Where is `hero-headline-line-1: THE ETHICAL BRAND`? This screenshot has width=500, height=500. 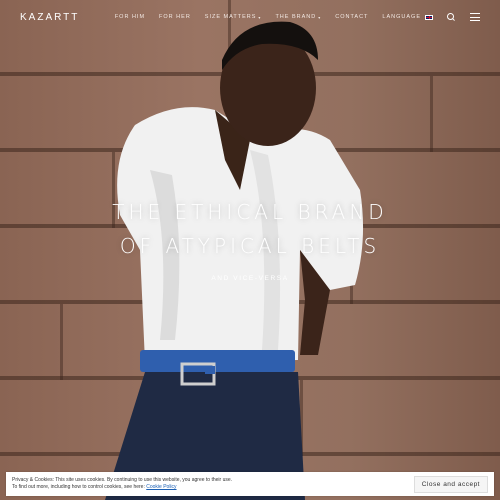
hero-headline-line-1: THE ETHICAL BRAND is located at coordinates (250, 212).